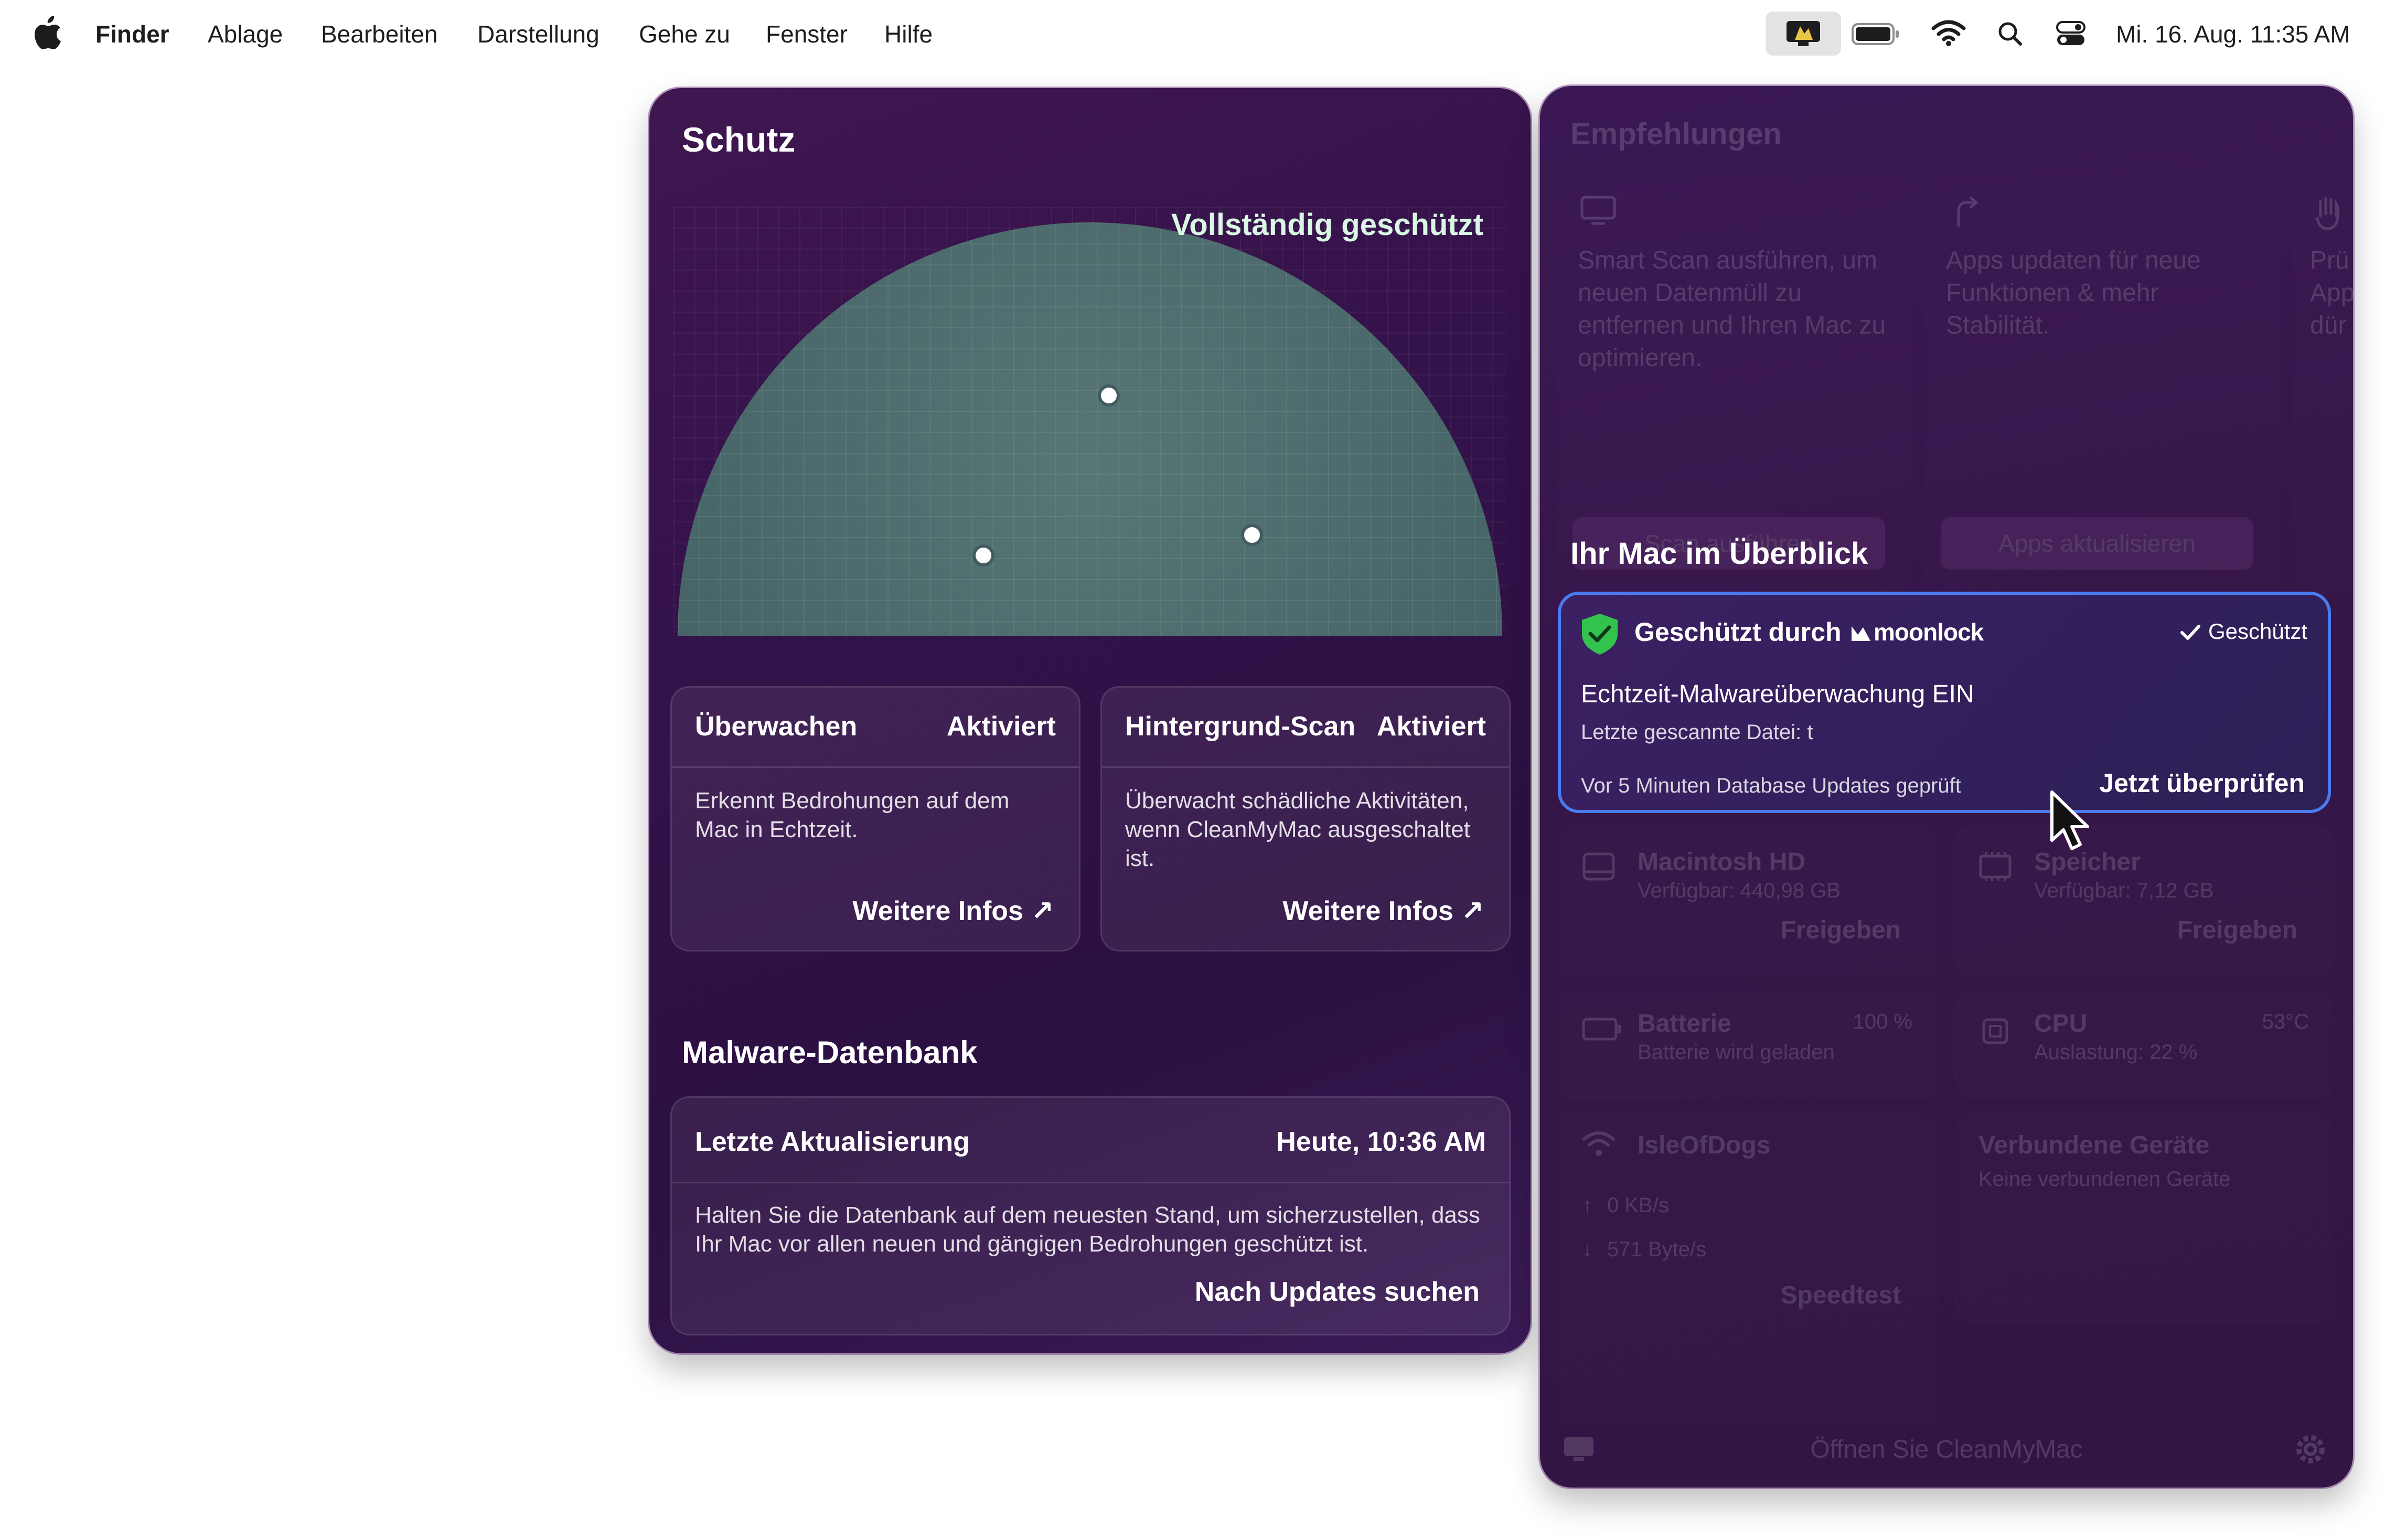 This screenshot has width=2396, height=1540. I want to click on background-scan-more-info-link: Weitere Infos ↗, so click(1383, 911).